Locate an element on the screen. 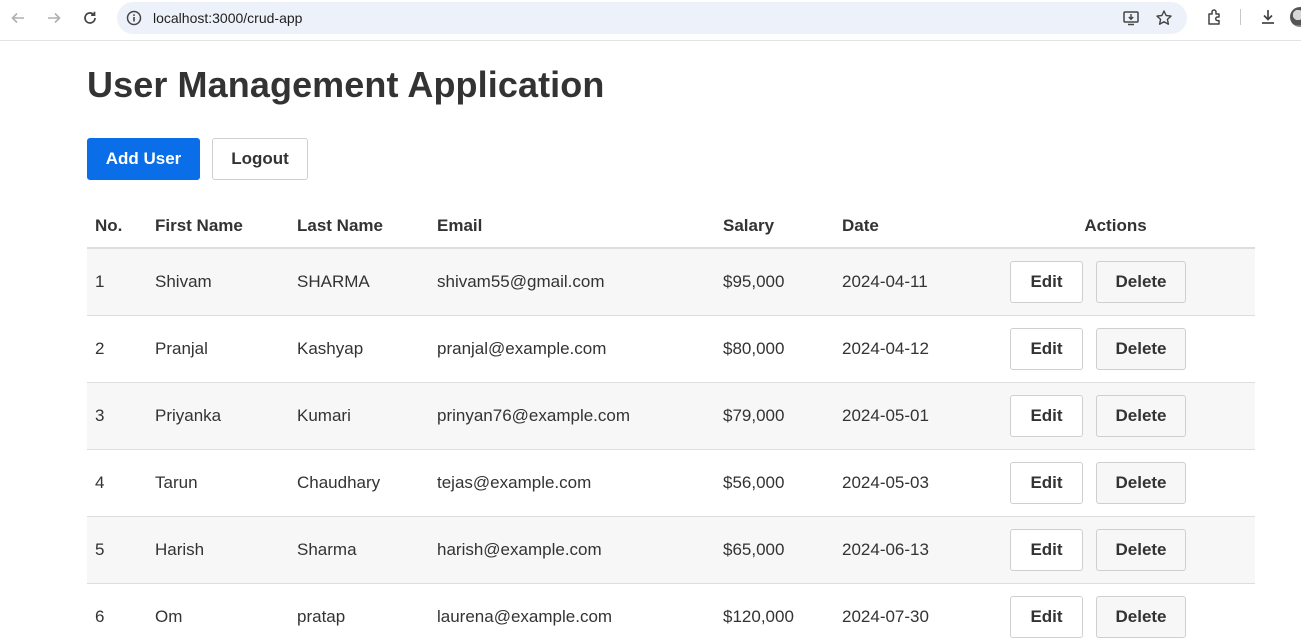 The height and width of the screenshot is (641, 1301). cell-salary: $79,000 is located at coordinates (774, 416).